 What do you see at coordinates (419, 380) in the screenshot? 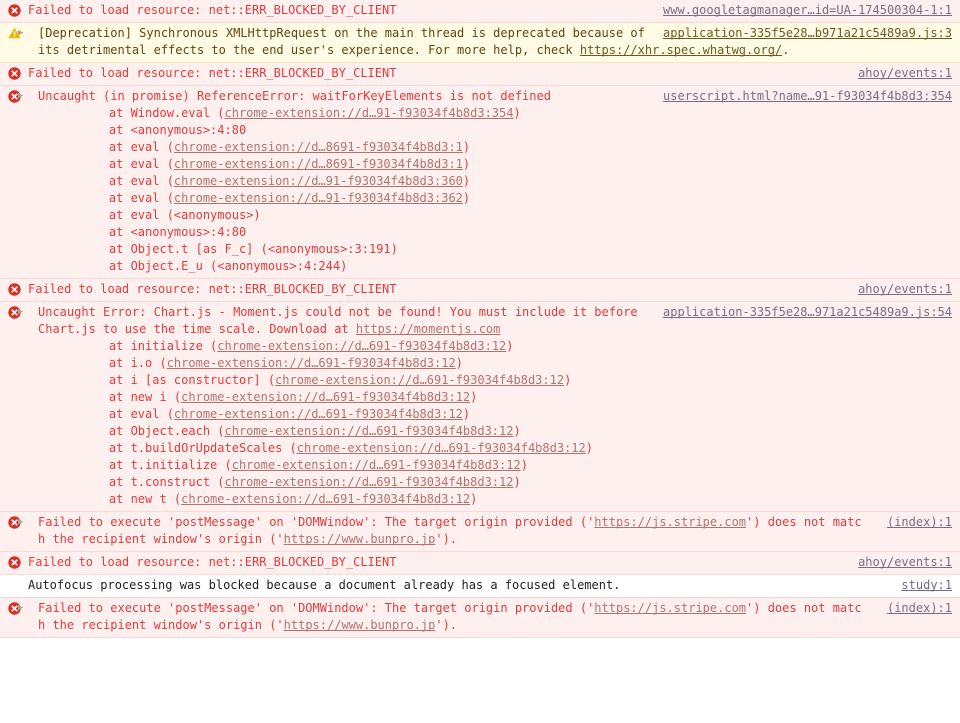
I see `stack-frame-link-5-2: chrome-extension://d…691-f93034f4b8d3:12` at bounding box center [419, 380].